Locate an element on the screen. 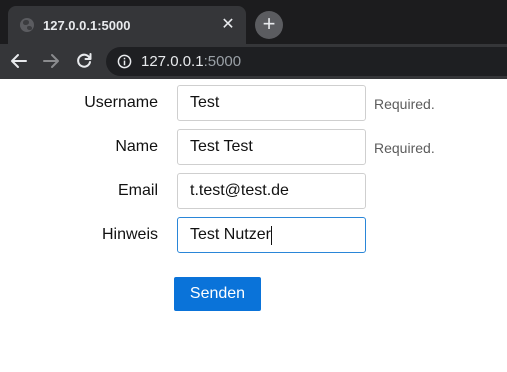 Image resolution: width=507 pixels, height=372 pixels. address-bar: 127.0.0.1:5000 is located at coordinates (306, 61).